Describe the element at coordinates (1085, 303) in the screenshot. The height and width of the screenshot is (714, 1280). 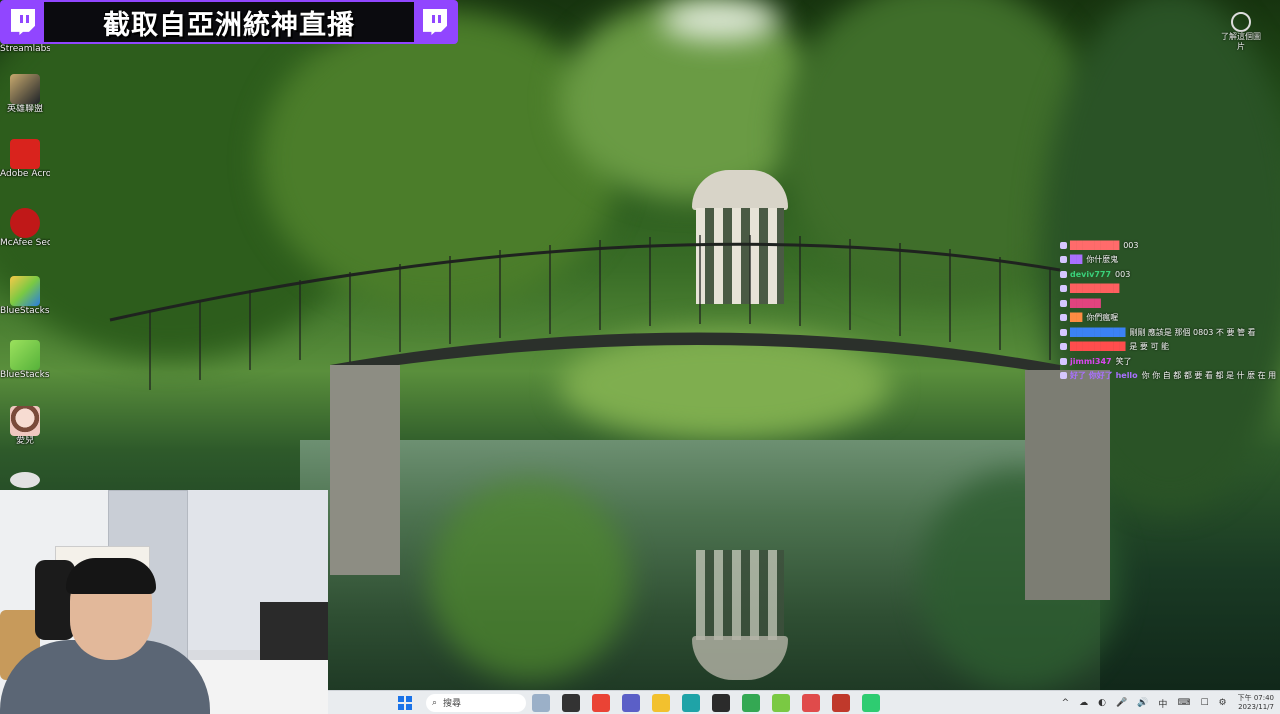
I see `chat-username: █████` at that location.